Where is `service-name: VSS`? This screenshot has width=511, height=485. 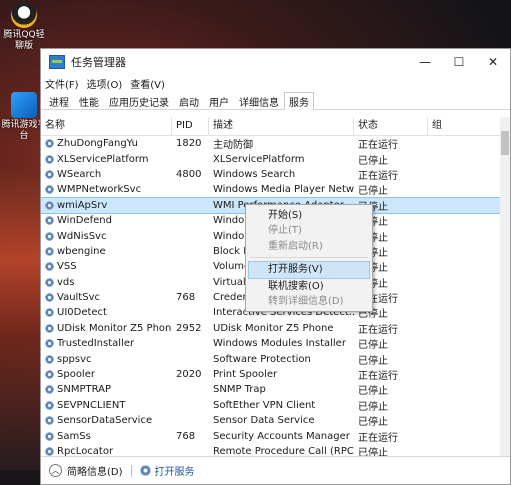 service-name: VSS is located at coordinates (67, 267).